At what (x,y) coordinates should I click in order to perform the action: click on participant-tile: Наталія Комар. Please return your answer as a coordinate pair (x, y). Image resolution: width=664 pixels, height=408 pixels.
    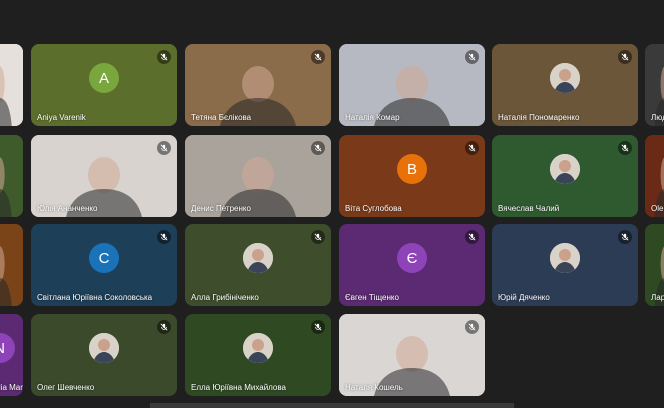
    Looking at the image, I should click on (412, 85).